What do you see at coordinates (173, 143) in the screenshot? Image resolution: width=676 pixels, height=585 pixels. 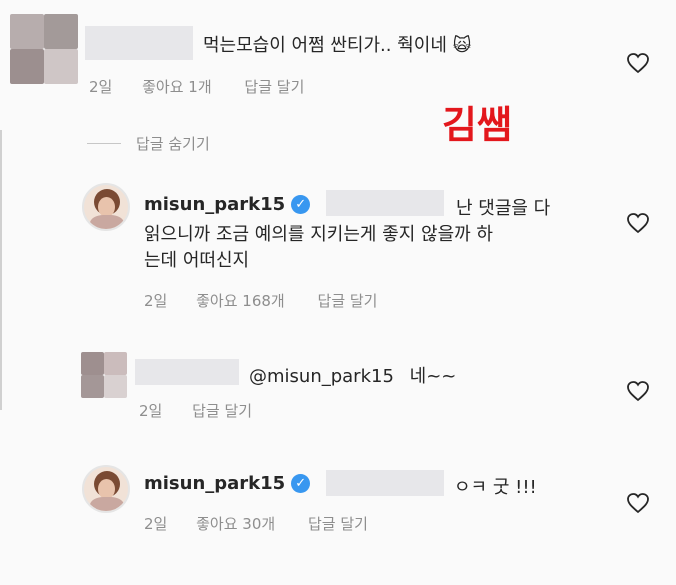 I see `hide-replies-button: 답글 숨기기` at bounding box center [173, 143].